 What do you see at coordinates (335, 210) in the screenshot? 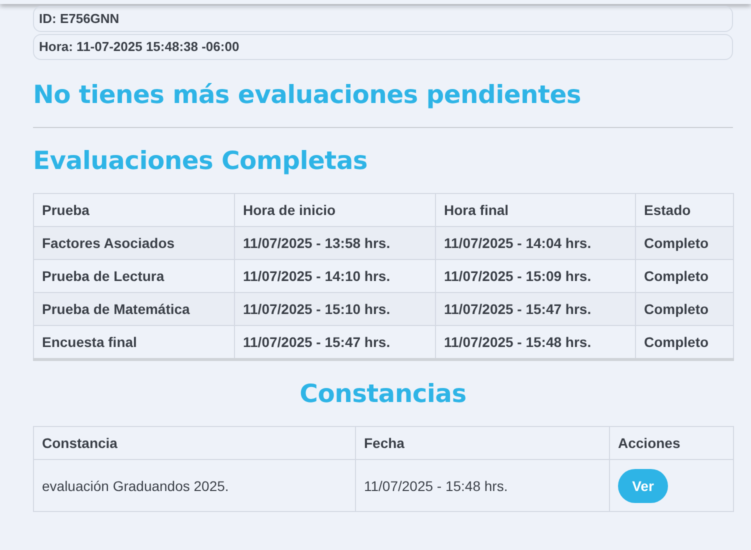
I see `column-header: Hora de inicio` at bounding box center [335, 210].